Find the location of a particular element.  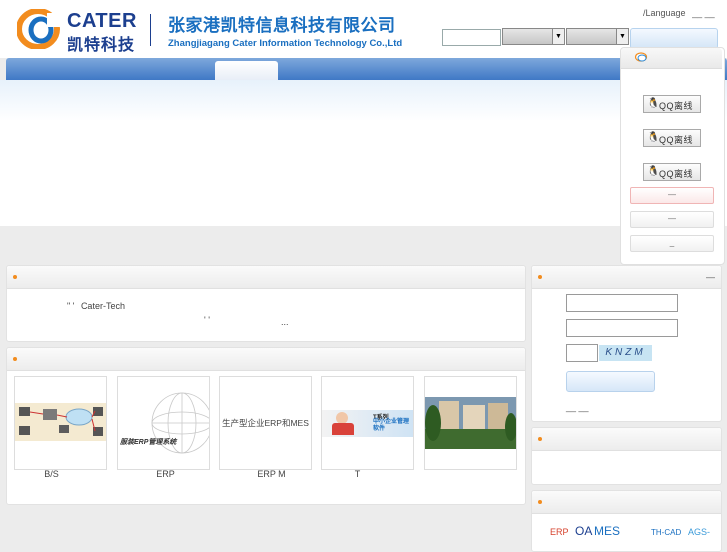

logo-text-cn: 凯特科技 is located at coordinates (101, 45).